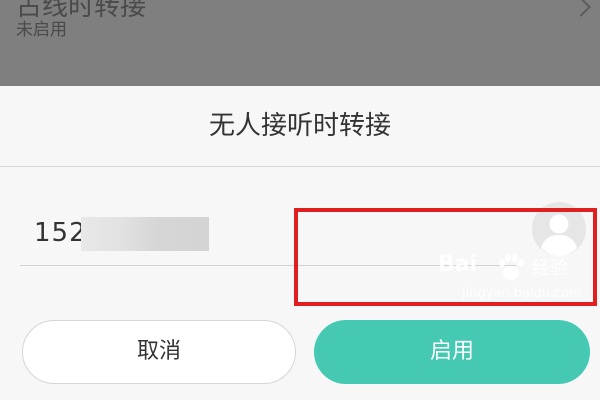 The image size is (600, 400). What do you see at coordinates (452, 352) in the screenshot?
I see `enable-button: 启用` at bounding box center [452, 352].